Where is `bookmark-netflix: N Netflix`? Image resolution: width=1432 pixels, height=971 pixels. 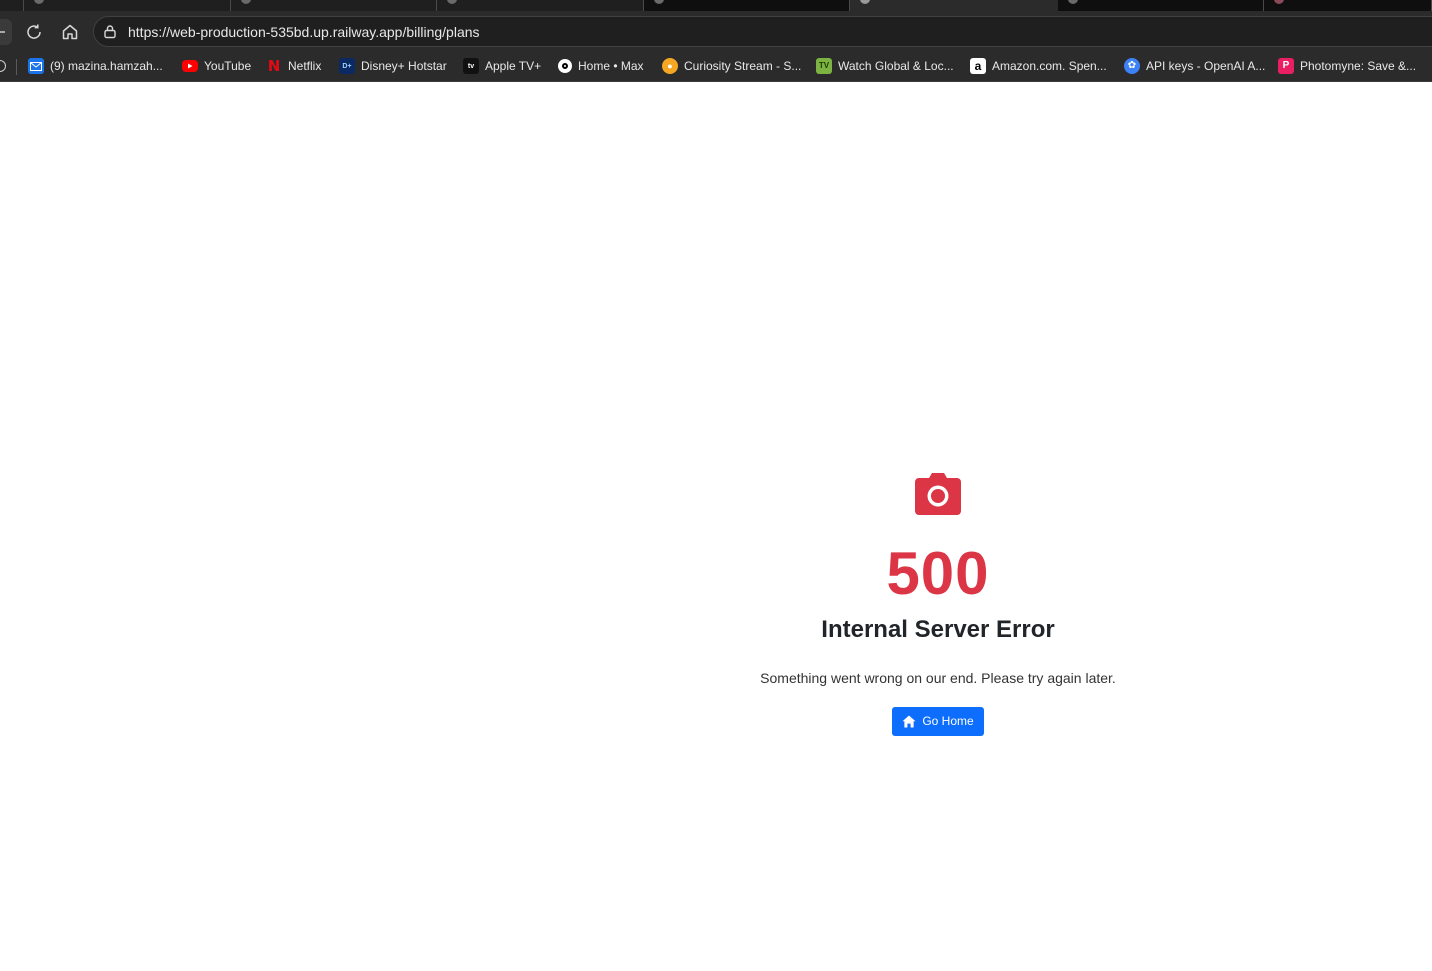 bookmark-netflix: N Netflix is located at coordinates (294, 66).